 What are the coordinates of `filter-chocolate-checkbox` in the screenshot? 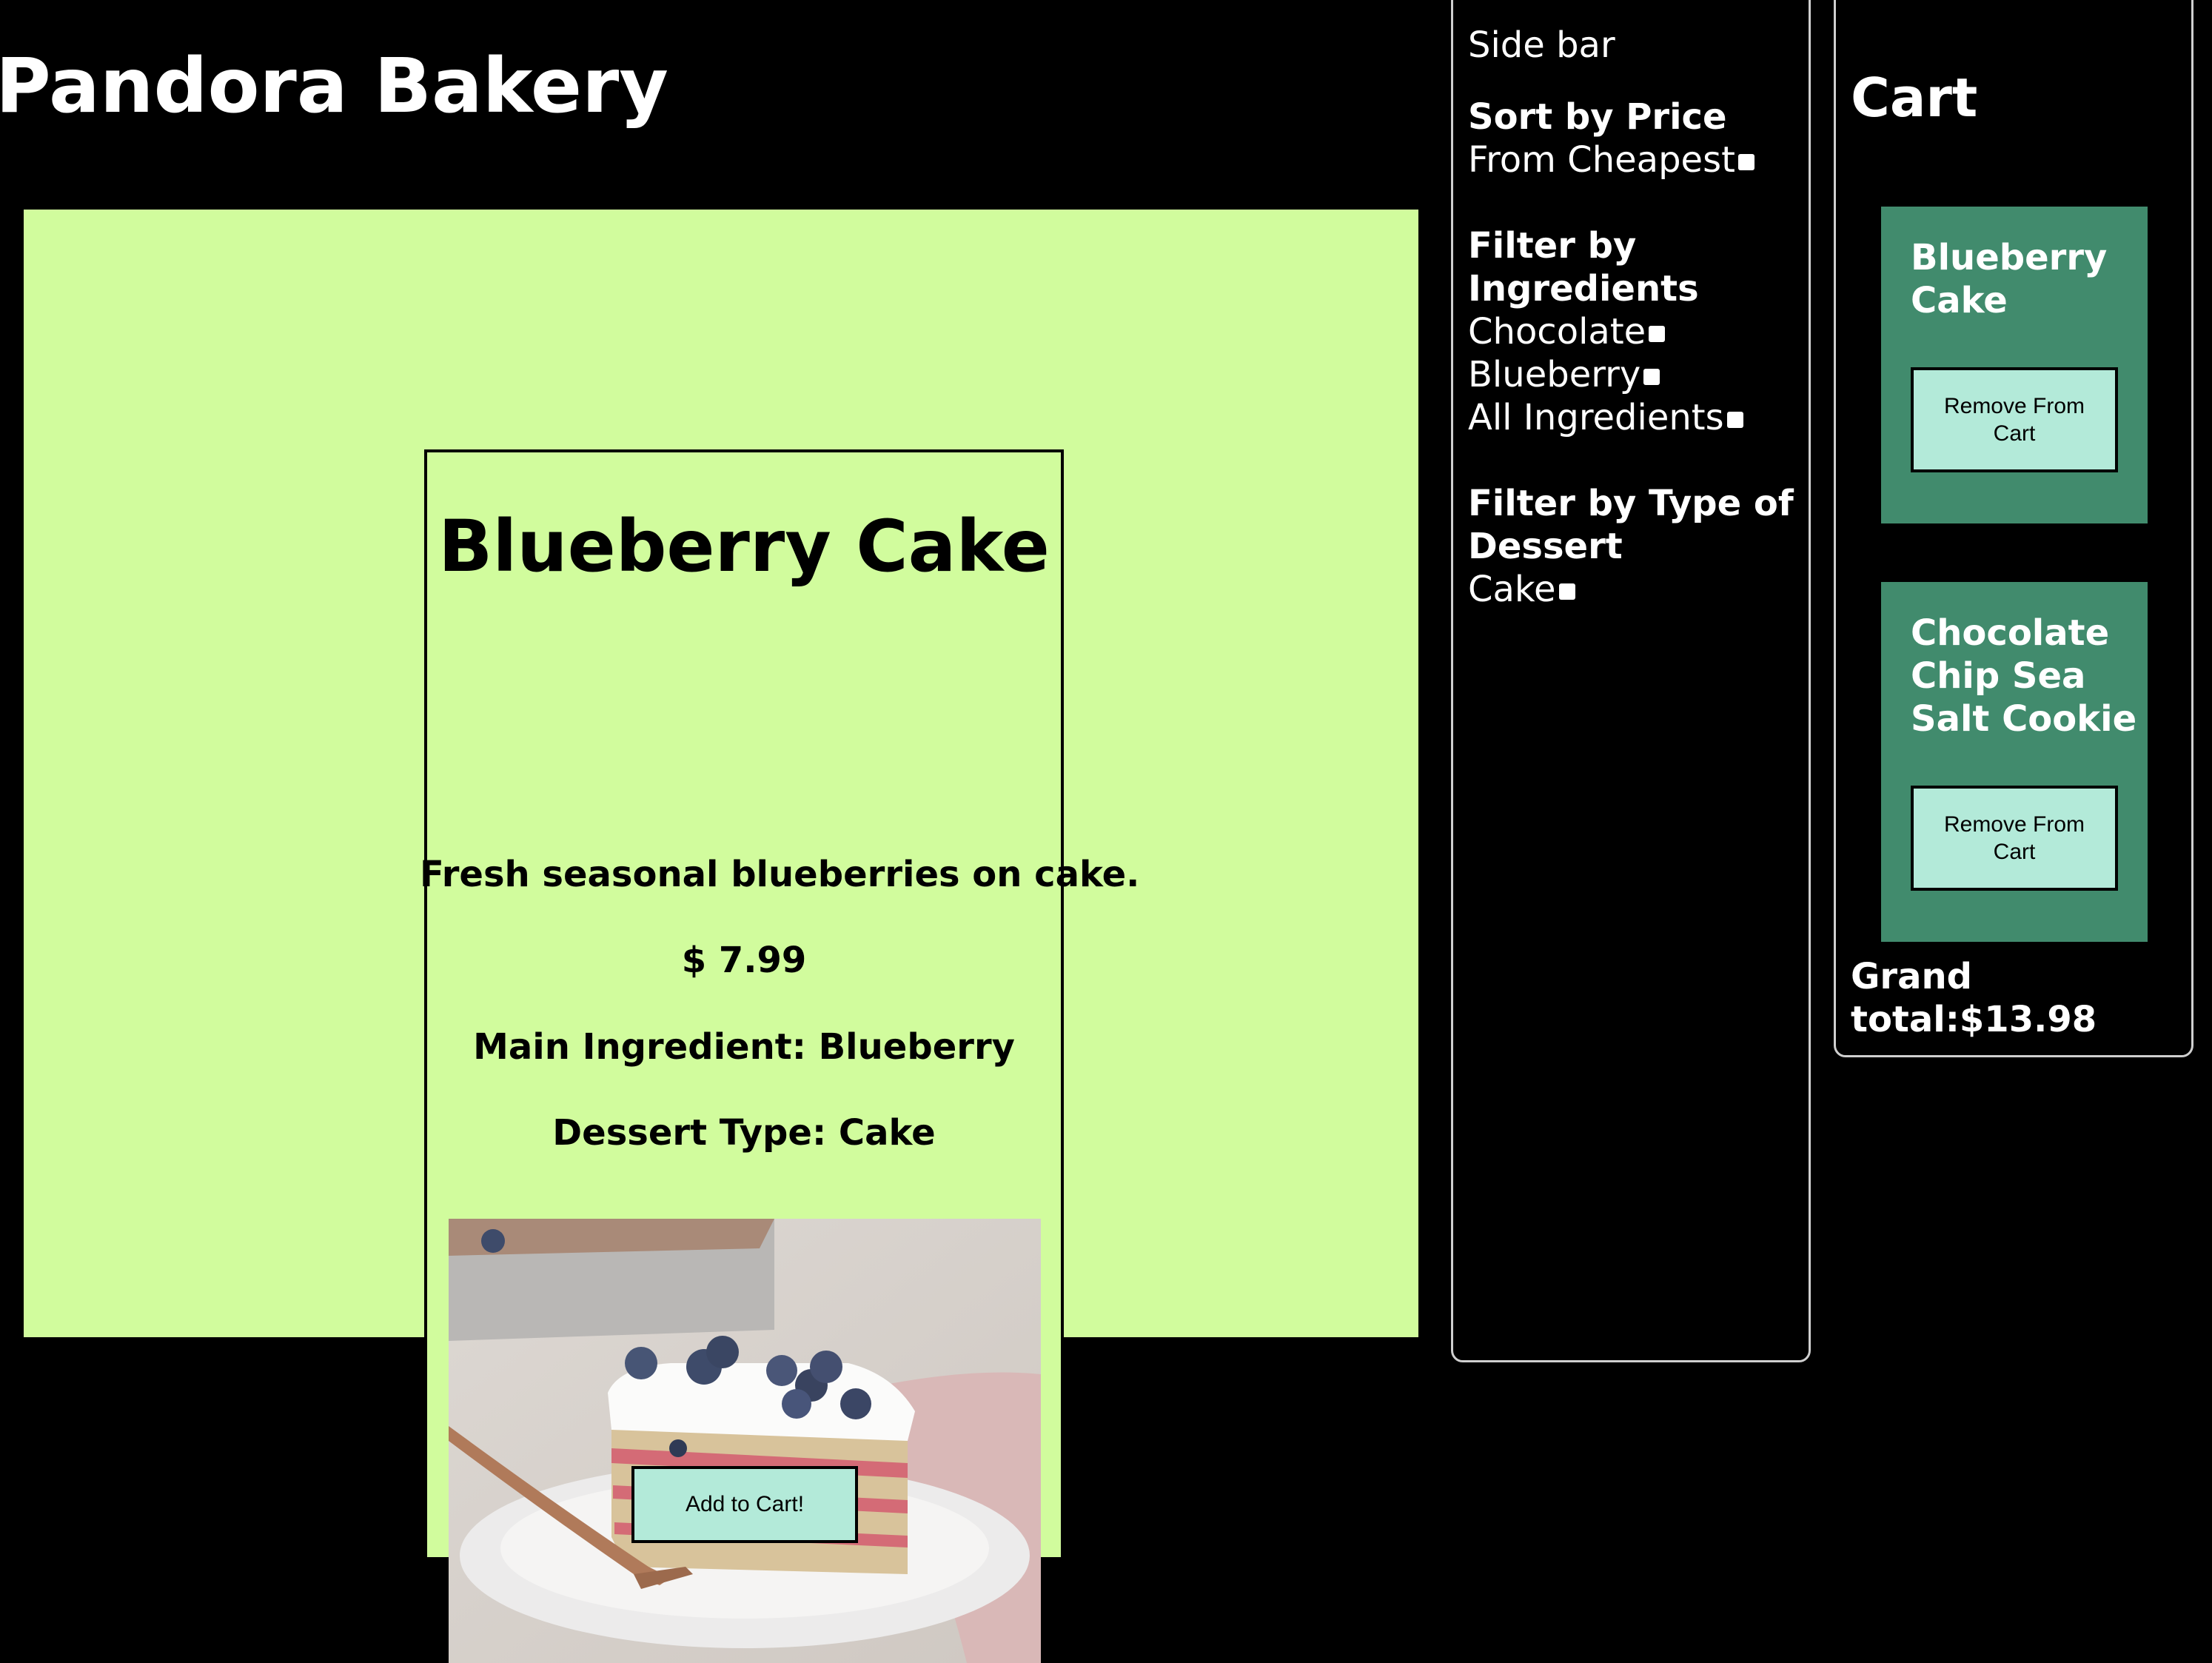 It's located at (1657, 334).